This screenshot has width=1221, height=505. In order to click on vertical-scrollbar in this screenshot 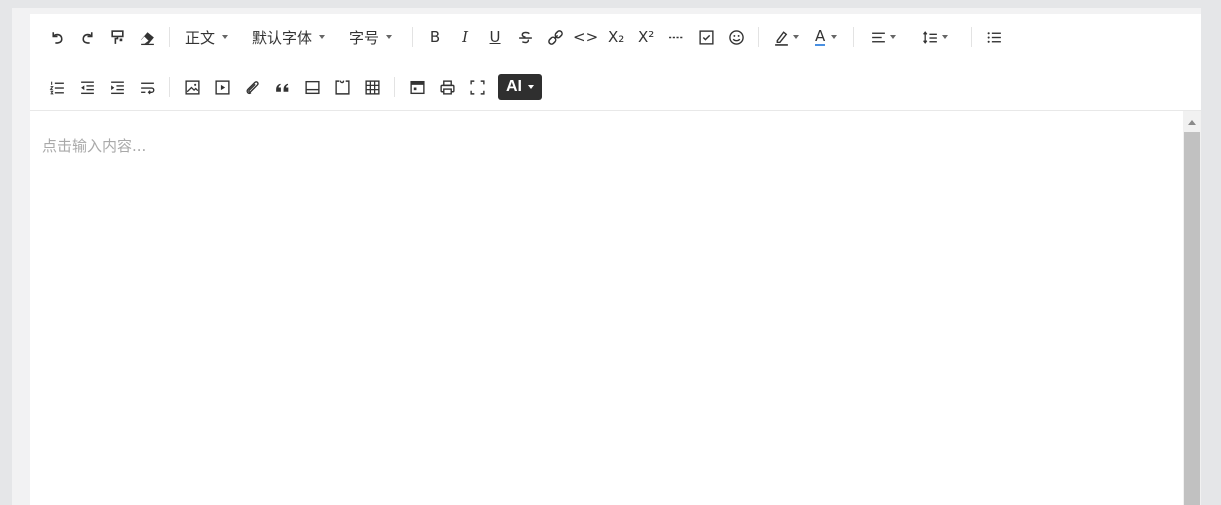, I will do `click(1192, 308)`.